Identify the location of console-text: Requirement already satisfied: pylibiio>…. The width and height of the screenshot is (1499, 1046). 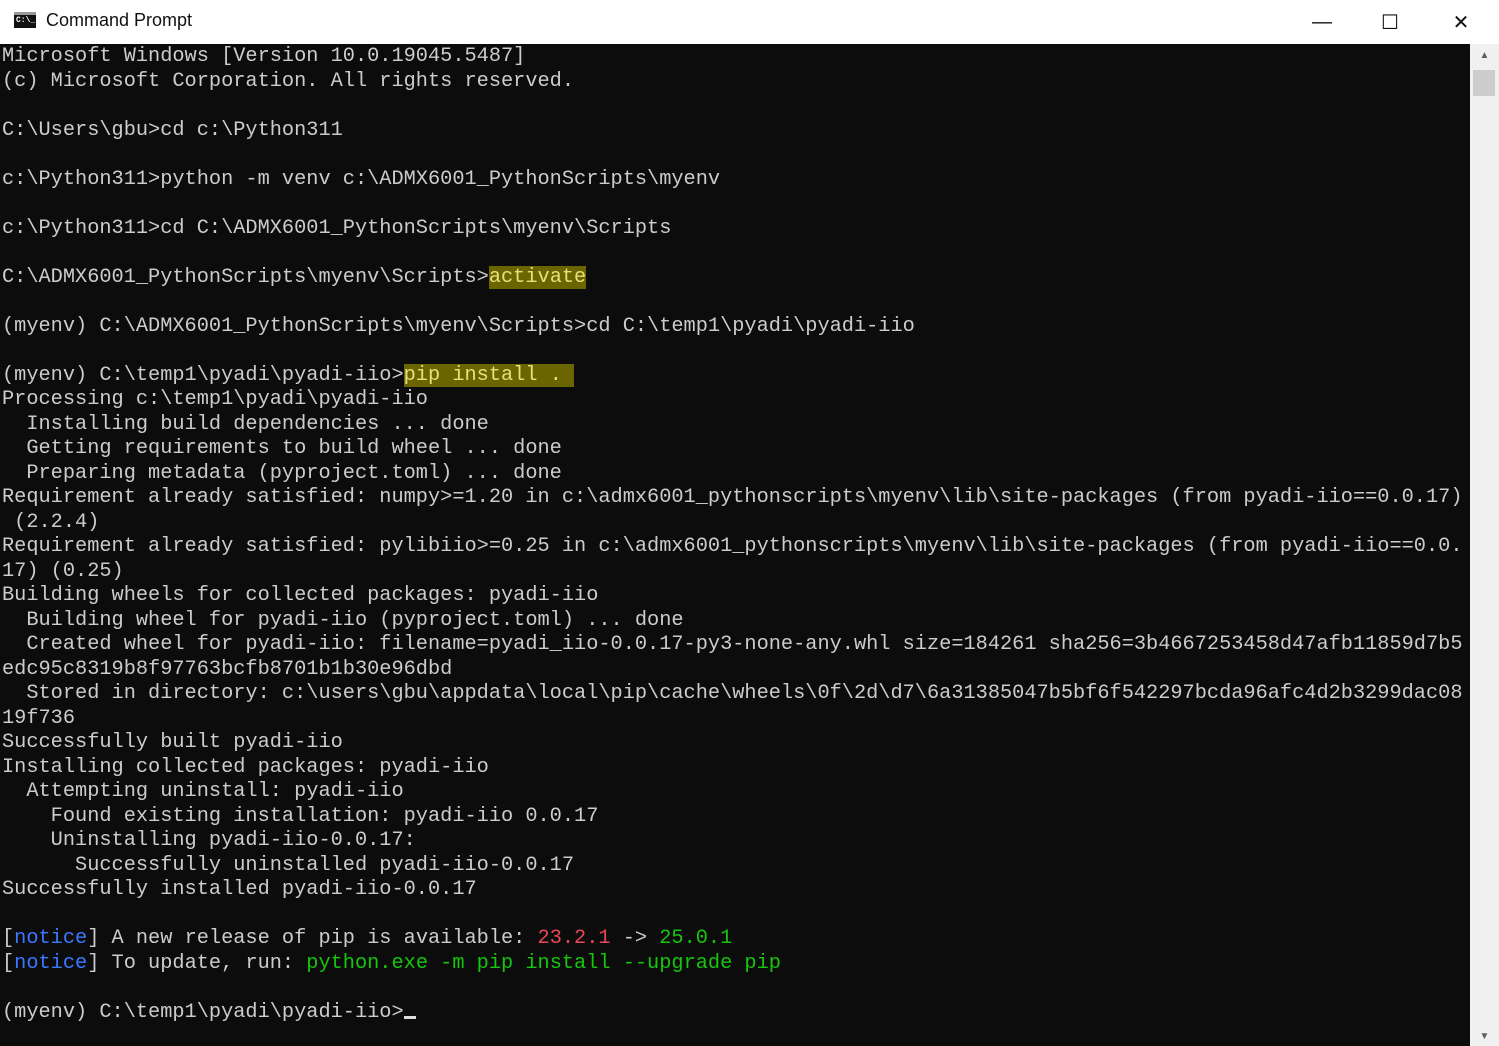
(732, 546).